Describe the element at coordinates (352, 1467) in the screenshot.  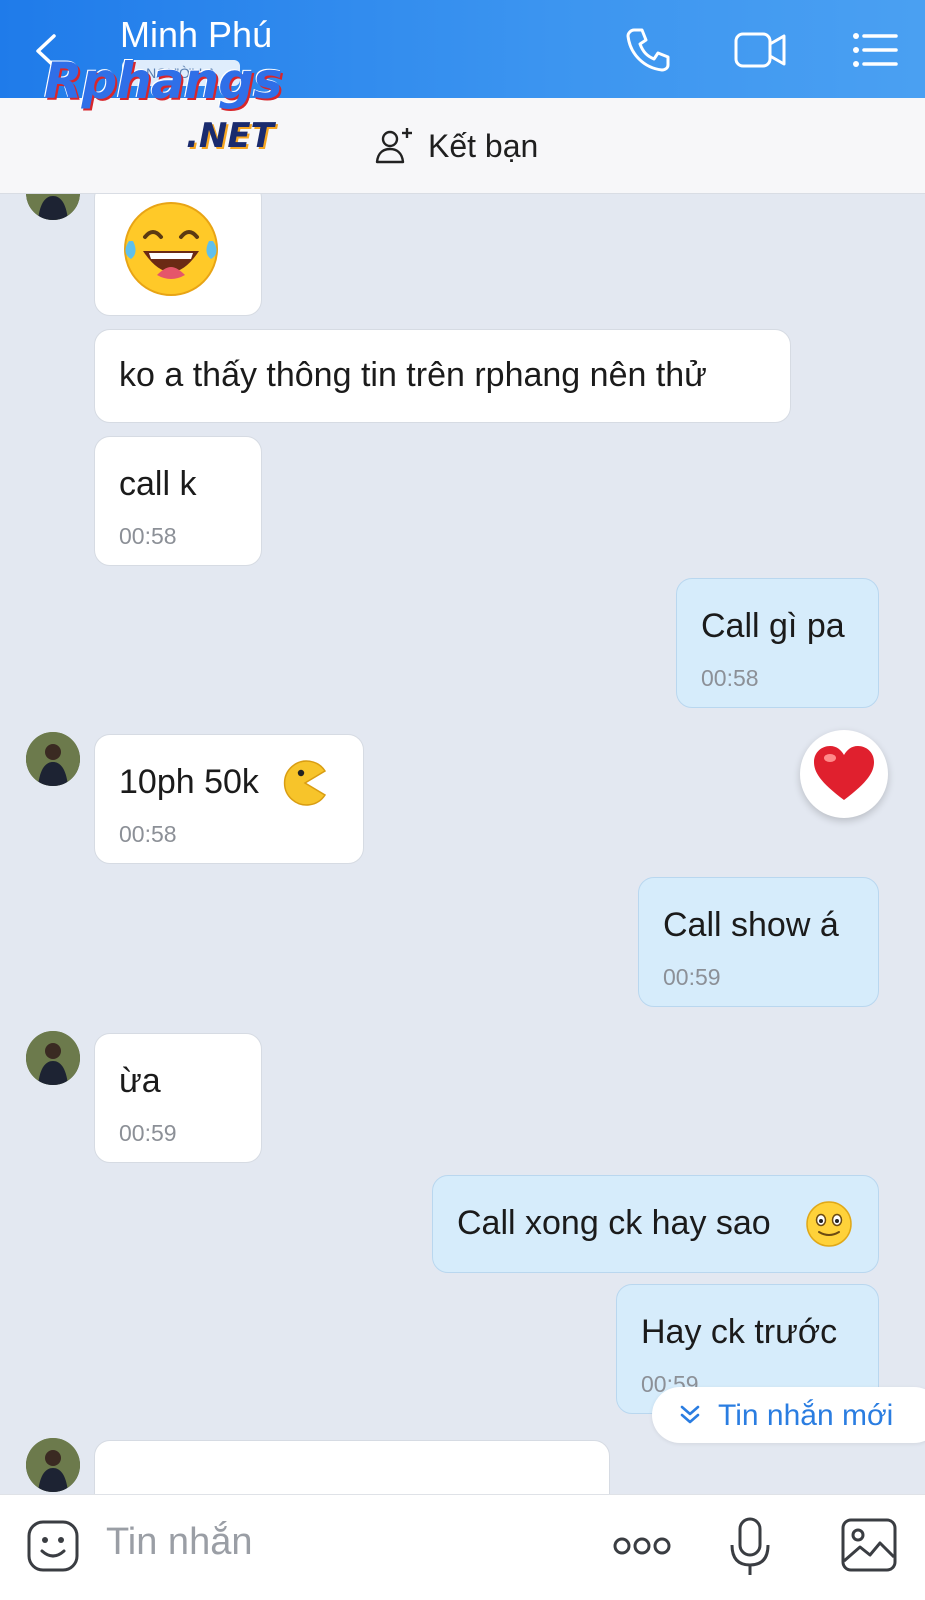
I see `message-bubble` at that location.